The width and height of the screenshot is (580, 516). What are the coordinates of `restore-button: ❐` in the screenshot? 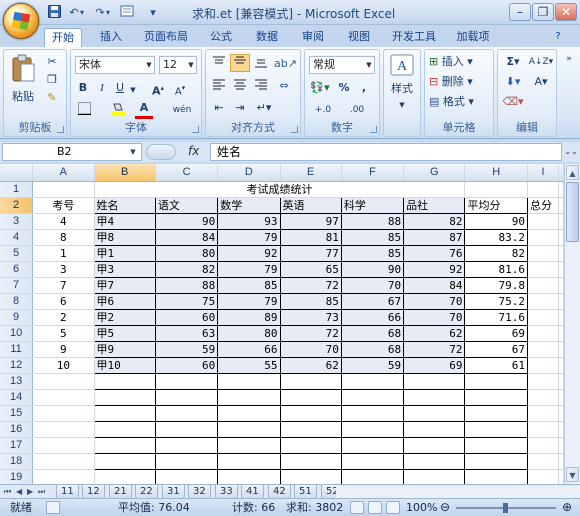 It's located at (543, 12).